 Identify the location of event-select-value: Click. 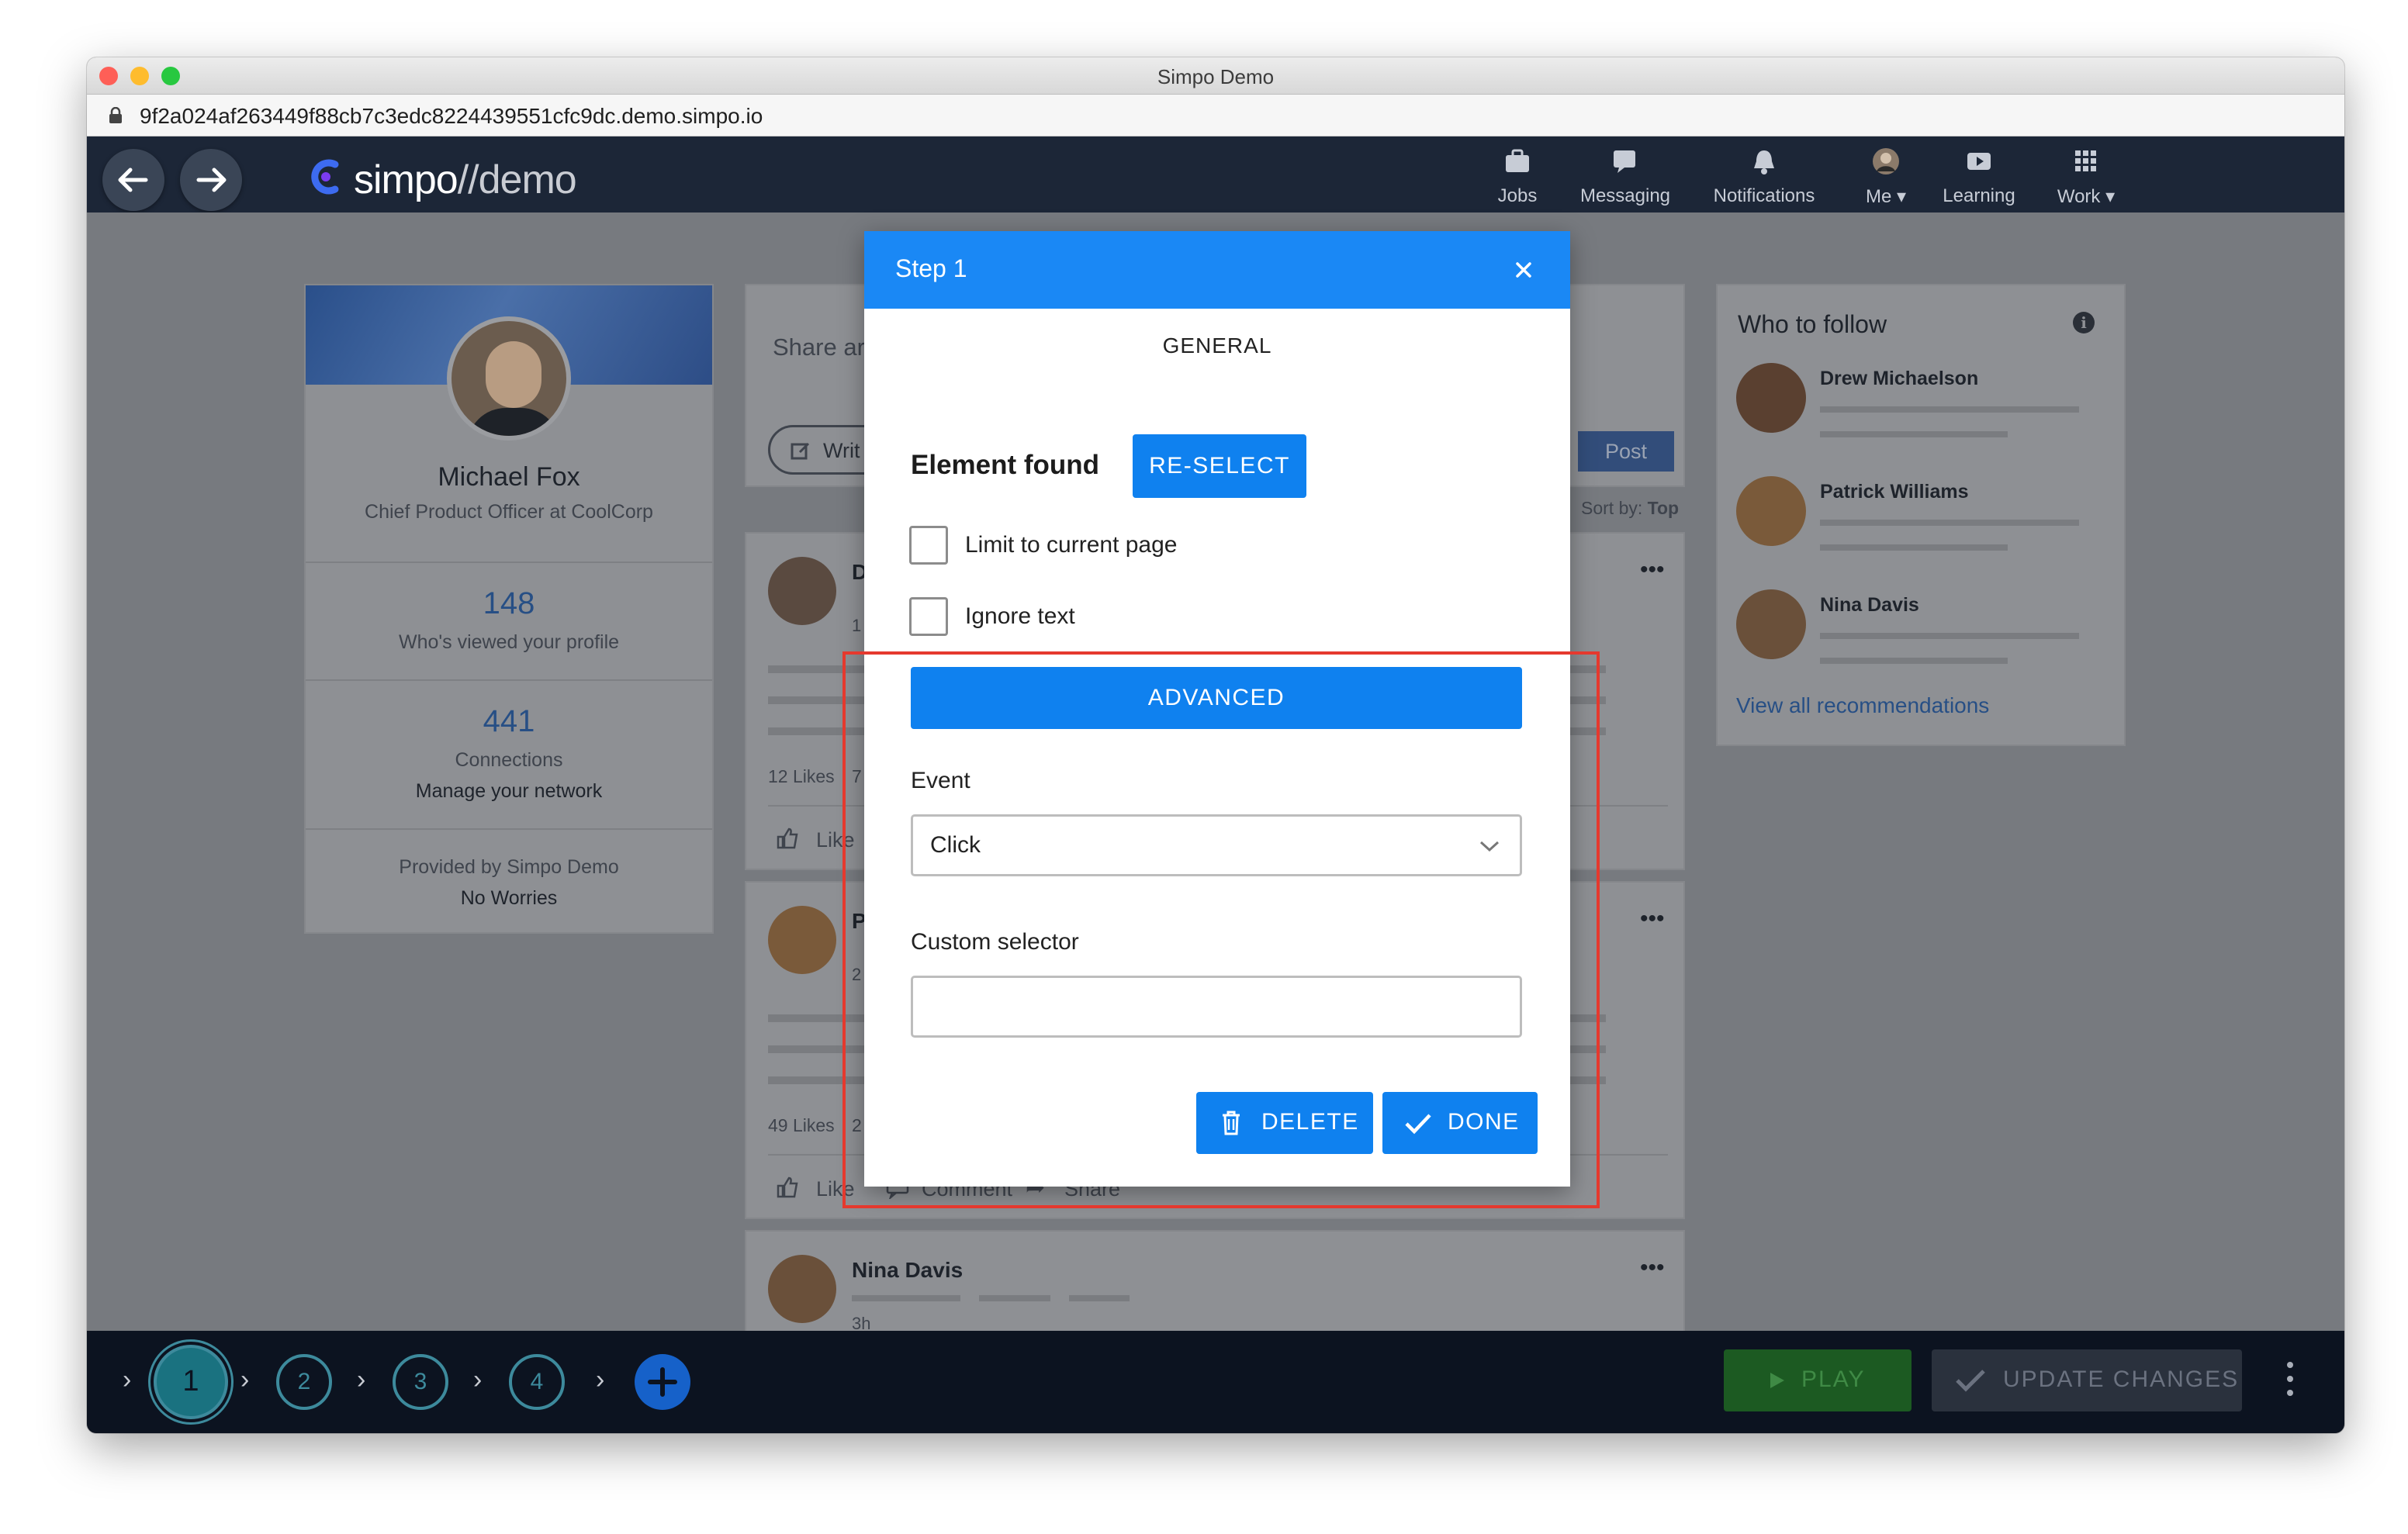
(956, 845).